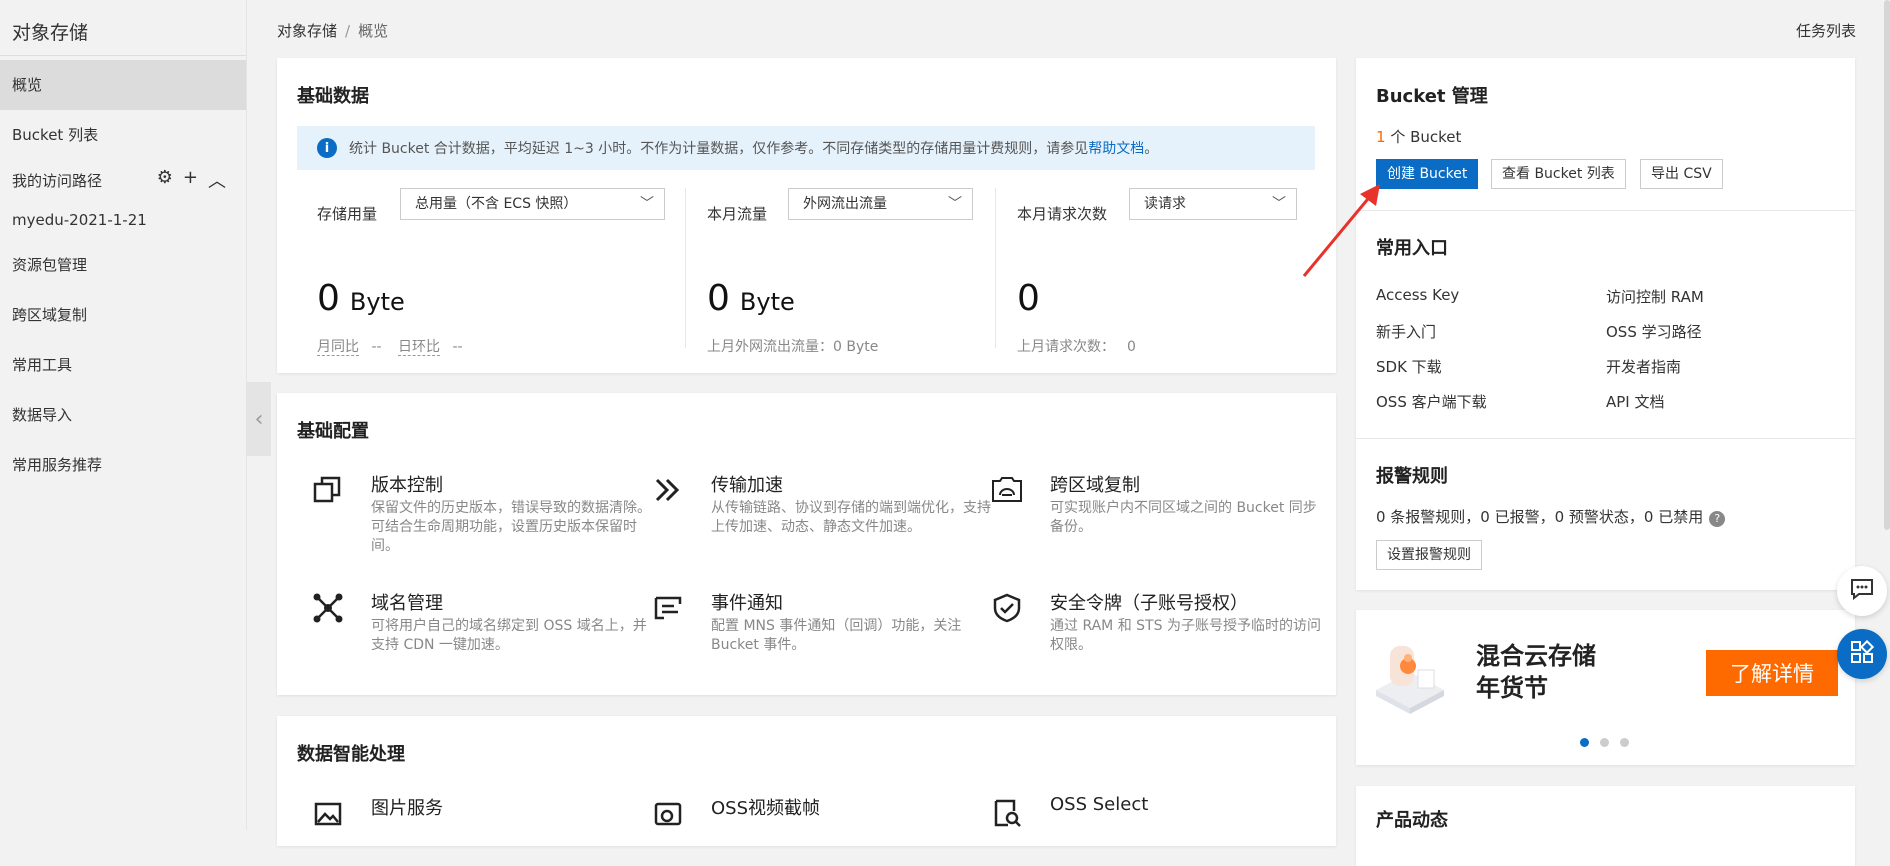 The height and width of the screenshot is (866, 1890). What do you see at coordinates (1095, 485) in the screenshot?
I see `feature-title: 跨区域复制` at bounding box center [1095, 485].